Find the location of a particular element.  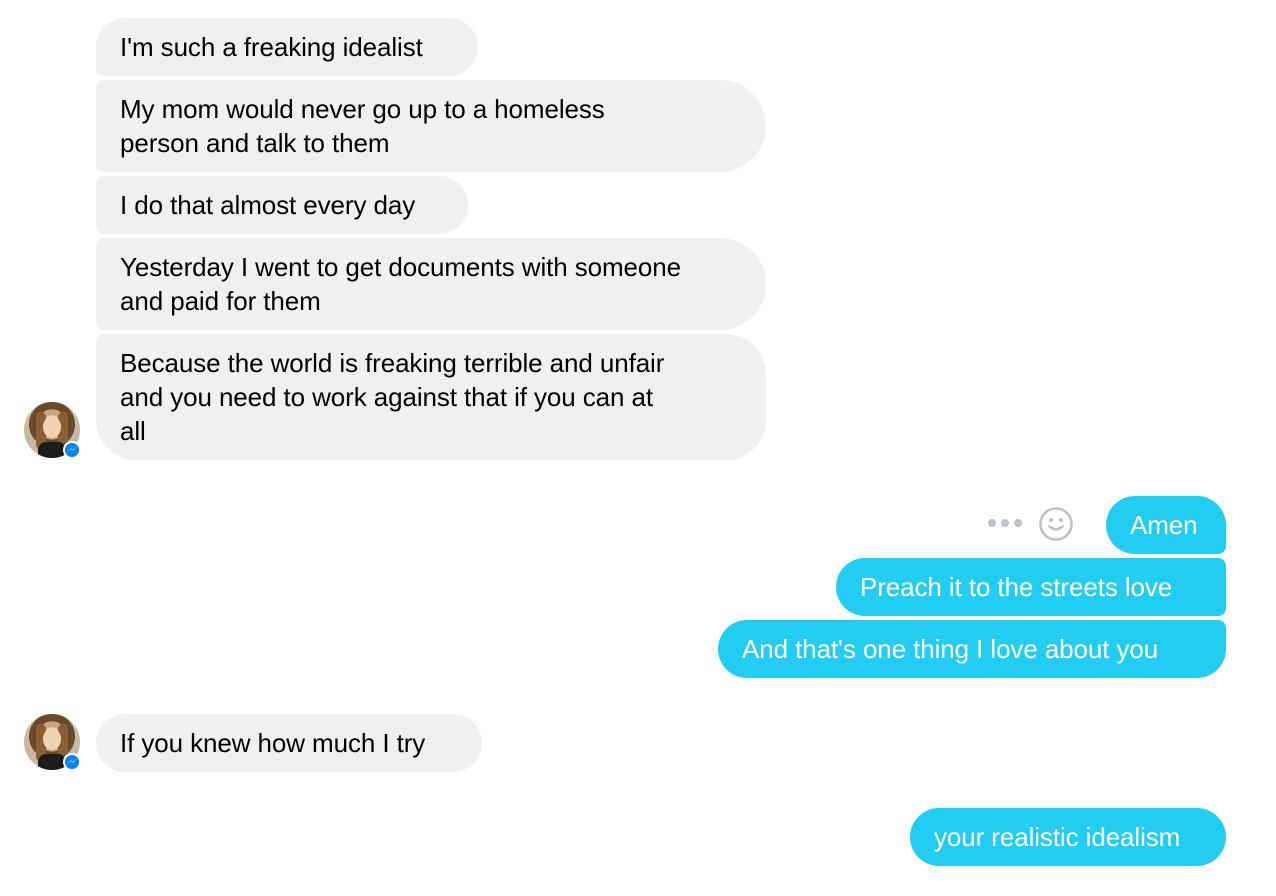

message-text: all is located at coordinates (133, 431).